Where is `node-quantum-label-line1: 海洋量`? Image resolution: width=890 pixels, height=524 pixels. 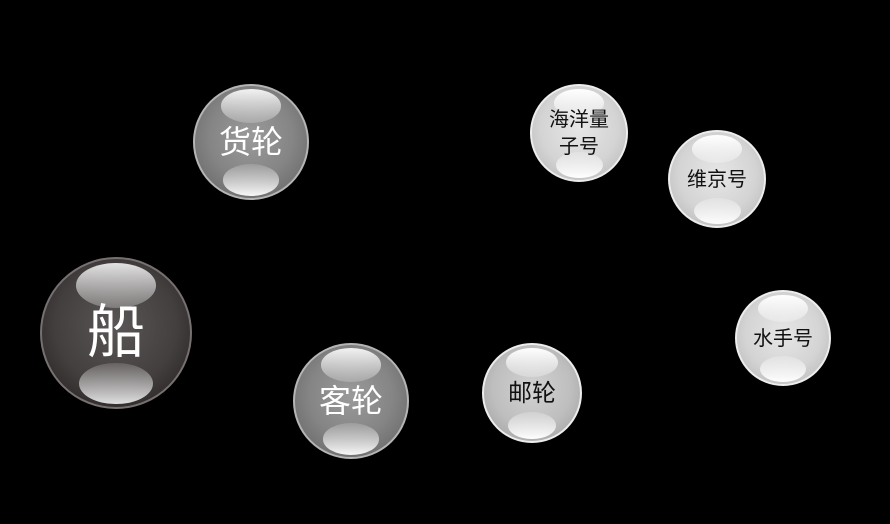 node-quantum-label-line1: 海洋量 is located at coordinates (579, 119).